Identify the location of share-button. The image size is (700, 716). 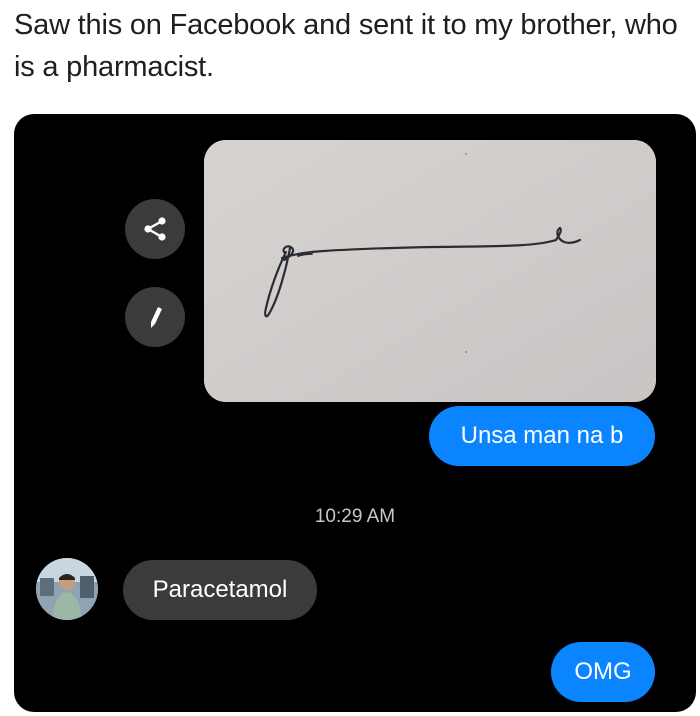
(155, 229).